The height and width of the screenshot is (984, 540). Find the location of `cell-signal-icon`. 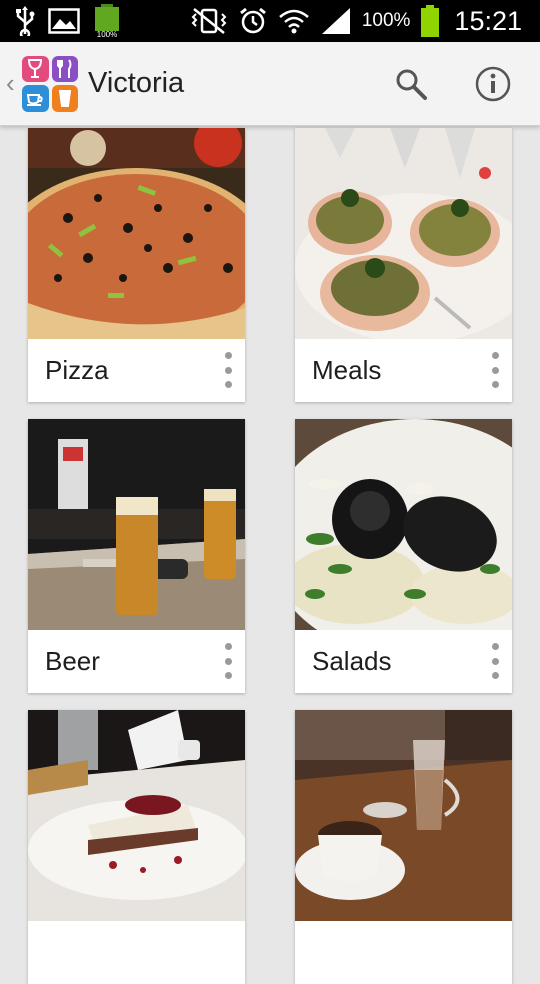

cell-signal-icon is located at coordinates (335, 21).